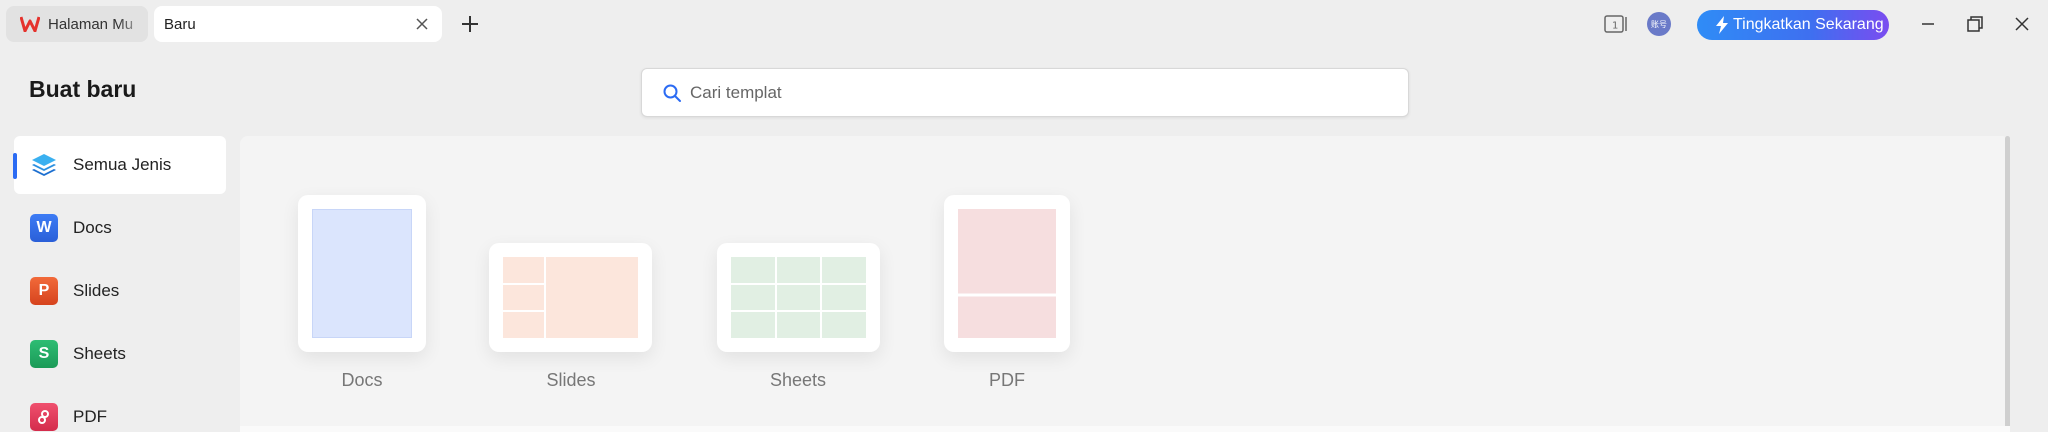 Image resolution: width=2048 pixels, height=432 pixels. I want to click on nav-item-label: Sheets, so click(99, 353).